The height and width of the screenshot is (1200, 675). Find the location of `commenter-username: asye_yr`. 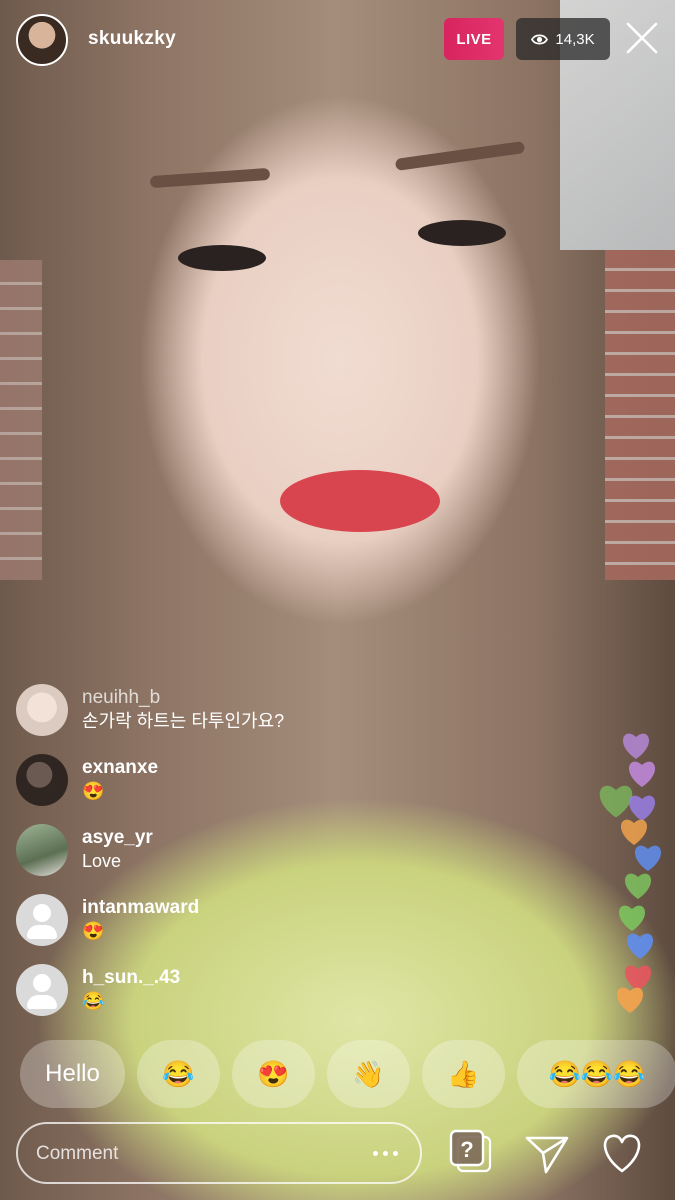

commenter-username: asye_yr is located at coordinates (117, 837).